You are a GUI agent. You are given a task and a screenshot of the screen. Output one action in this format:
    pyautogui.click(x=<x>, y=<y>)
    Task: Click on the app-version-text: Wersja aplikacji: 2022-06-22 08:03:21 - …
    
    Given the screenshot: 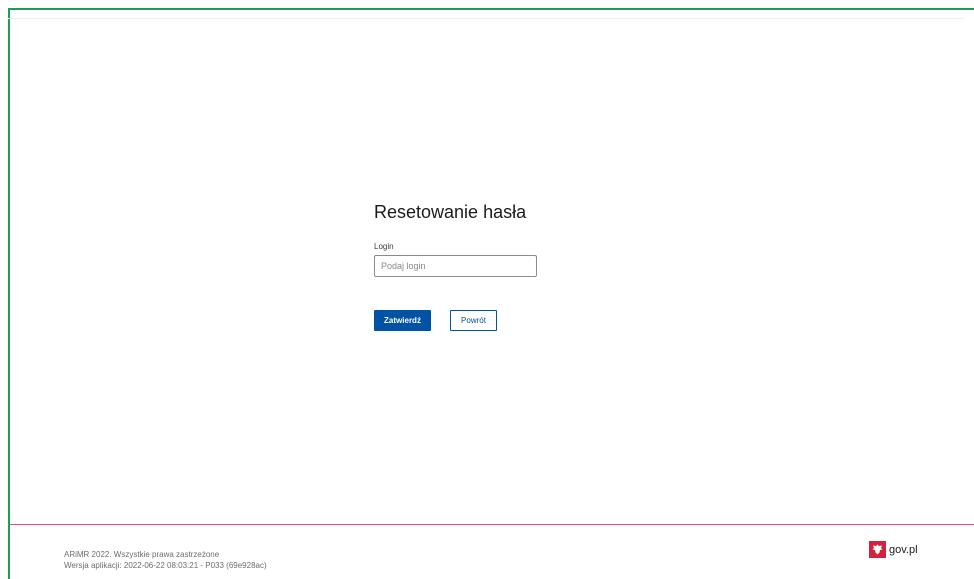 What is the action you would take?
    pyautogui.click(x=165, y=565)
    